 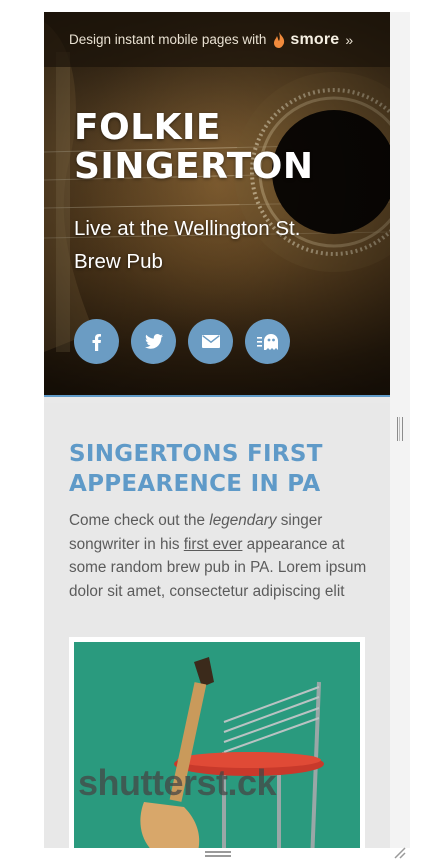 I want to click on first-ever-link: first ever, so click(x=213, y=544).